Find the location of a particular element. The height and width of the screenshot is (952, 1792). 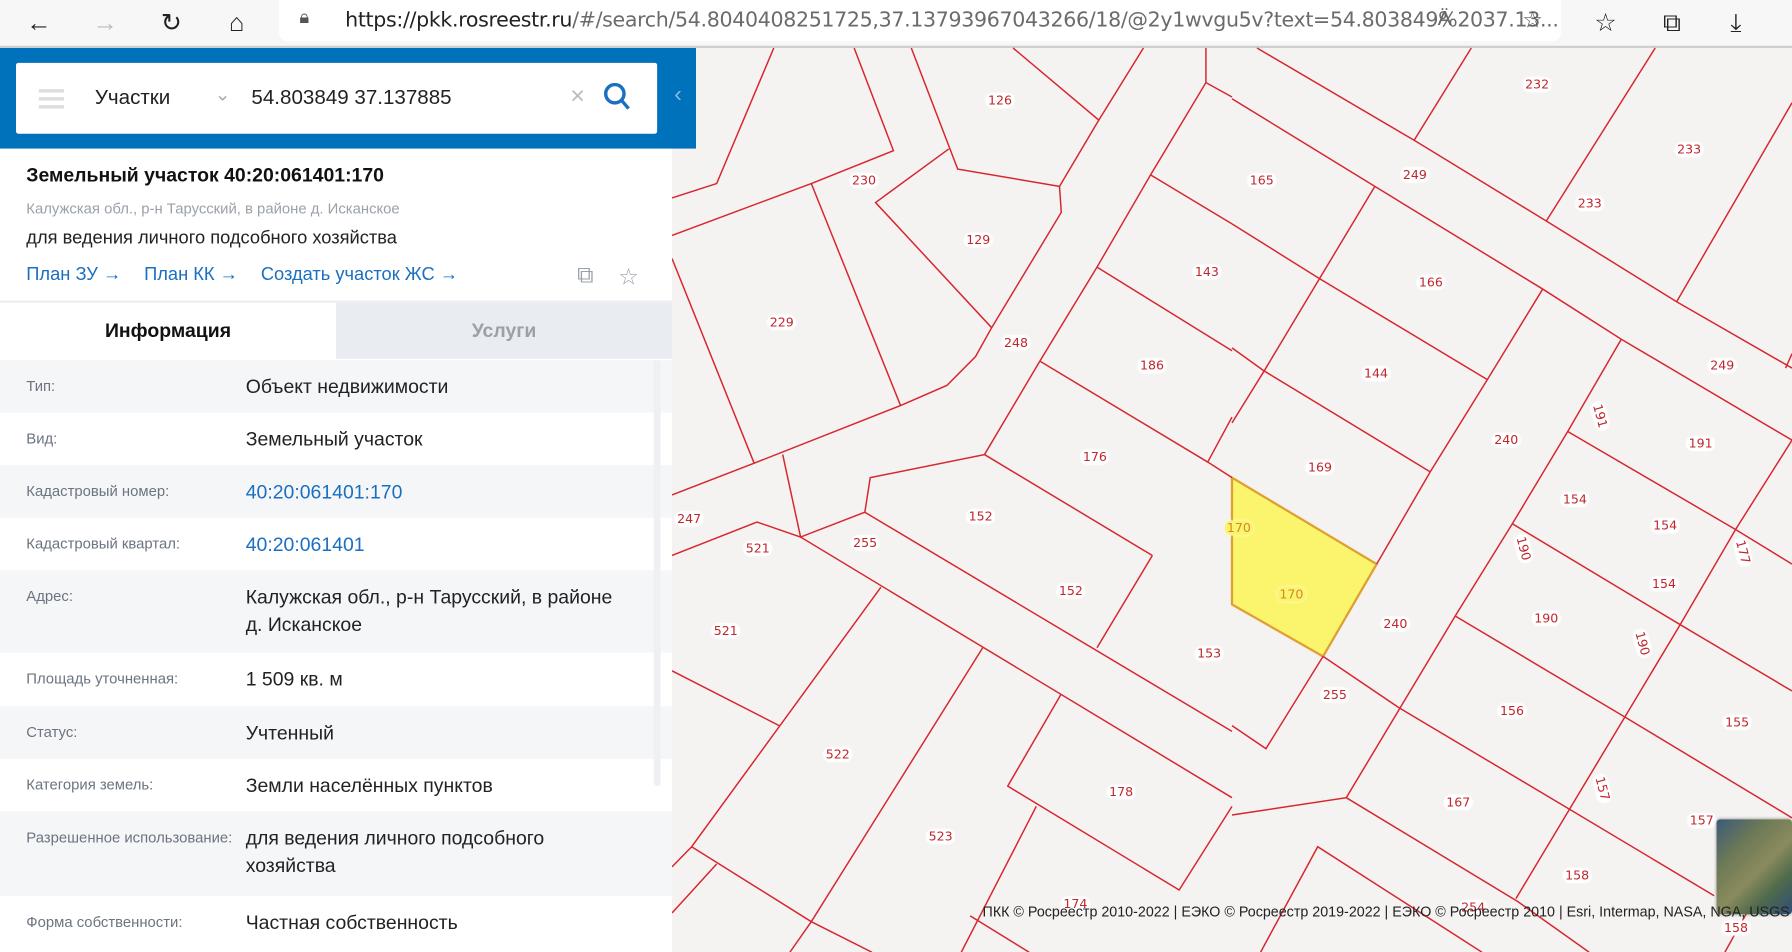

row-value: Частная собственность is located at coordinates (351, 922).